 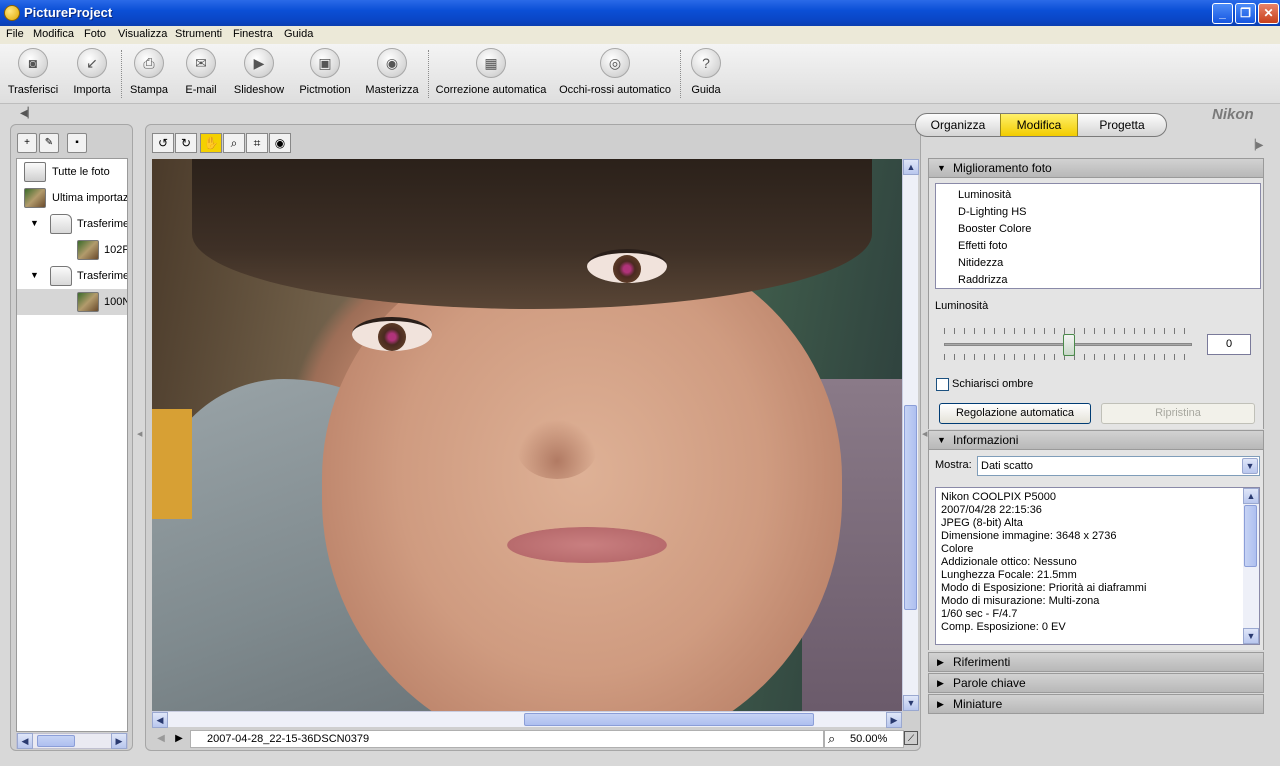 I want to click on image-vertical-scrollbar: ▲ ▼, so click(x=910, y=435).